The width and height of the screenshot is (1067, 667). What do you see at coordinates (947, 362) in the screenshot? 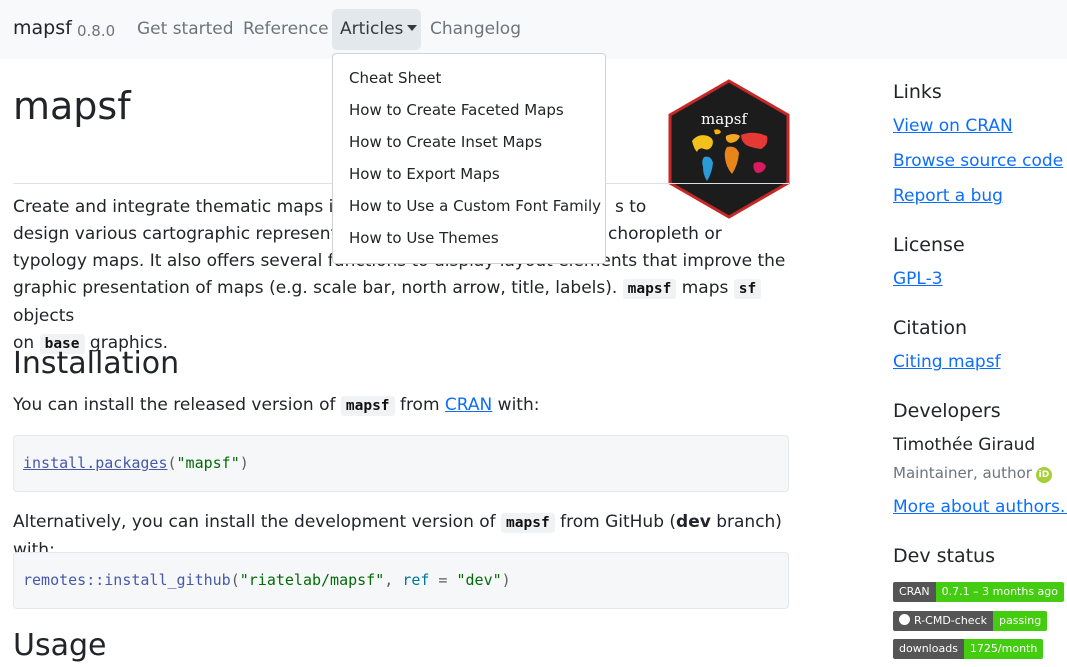
I see `citing-mapsf-link: Citing mapsf` at bounding box center [947, 362].